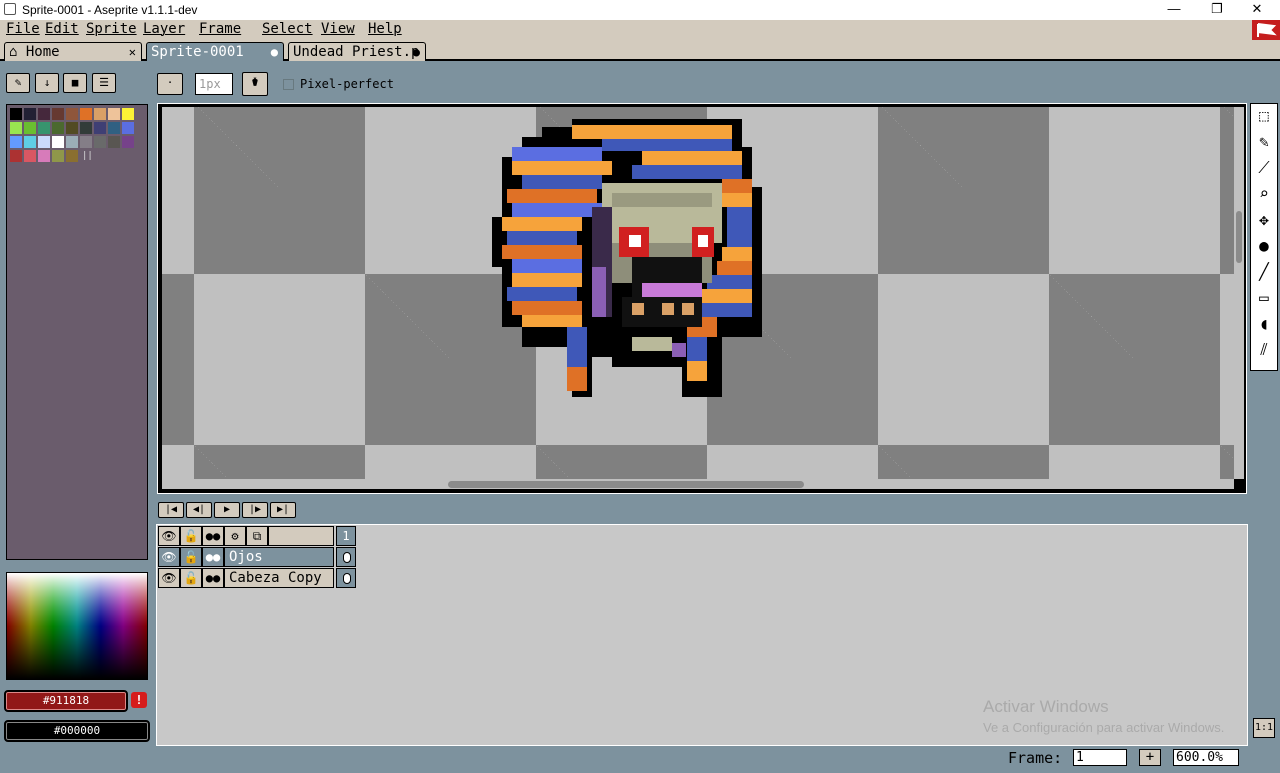  I want to click on move-icon: ✥, so click(1264, 220).